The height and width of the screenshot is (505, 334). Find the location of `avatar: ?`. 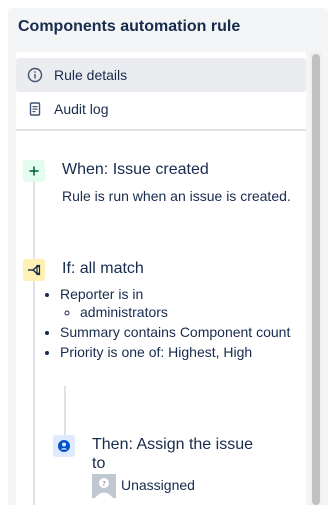

avatar: ? is located at coordinates (104, 486).